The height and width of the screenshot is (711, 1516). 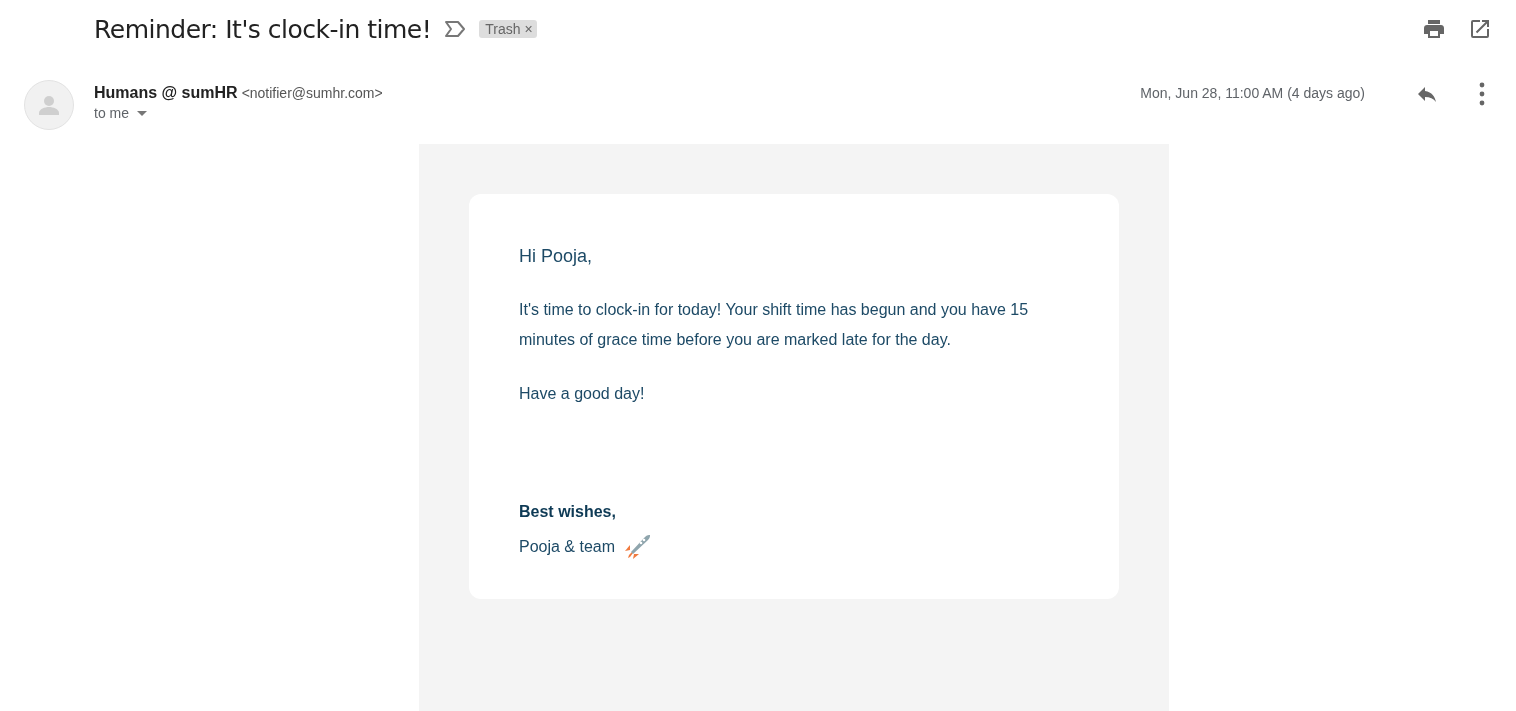 What do you see at coordinates (263, 29) in the screenshot?
I see `email-subject: Reminder: It's clock-in time!` at bounding box center [263, 29].